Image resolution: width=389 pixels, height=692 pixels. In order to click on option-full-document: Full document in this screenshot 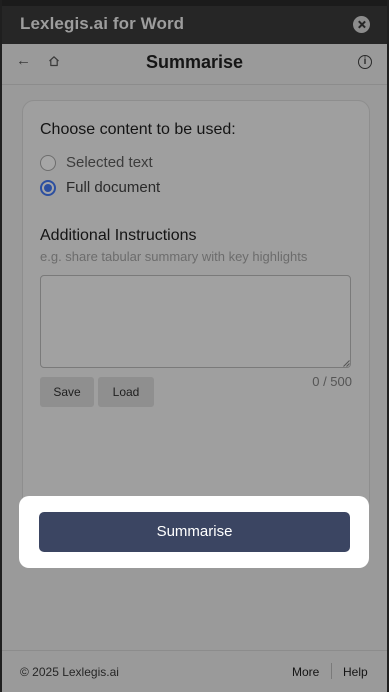, I will do `click(100, 187)`.